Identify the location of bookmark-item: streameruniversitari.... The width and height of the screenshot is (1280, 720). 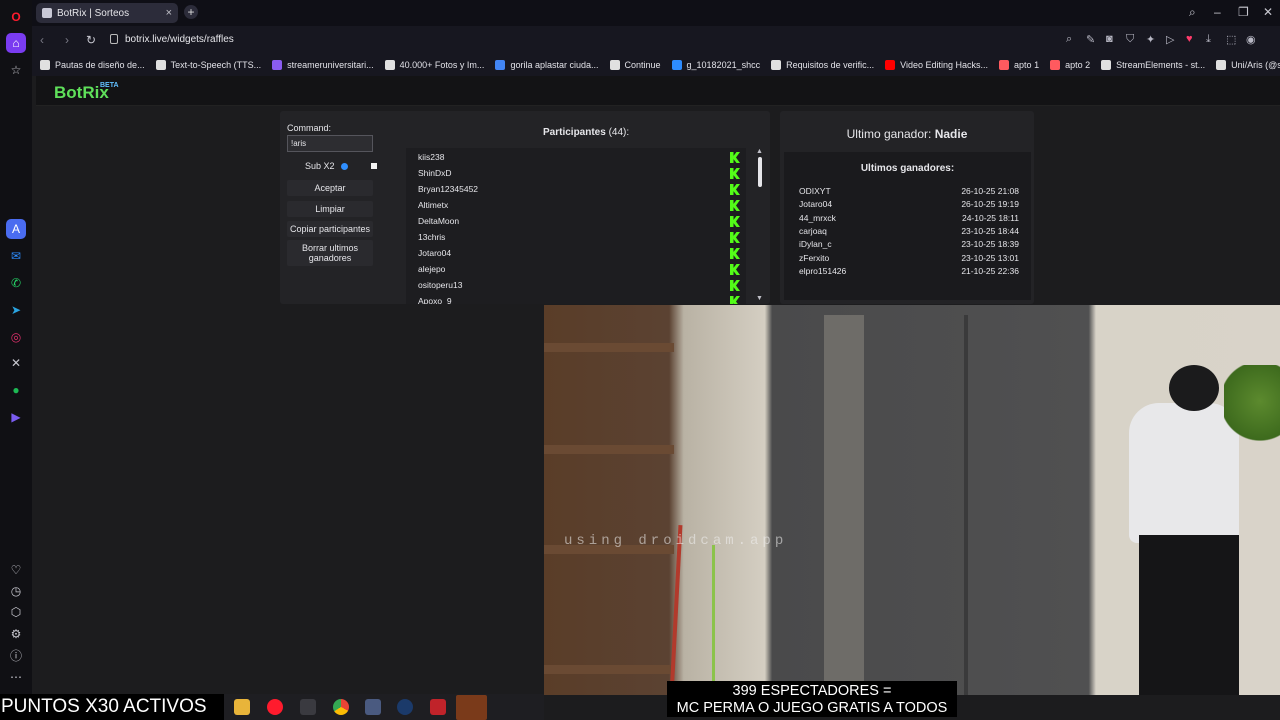
(323, 65).